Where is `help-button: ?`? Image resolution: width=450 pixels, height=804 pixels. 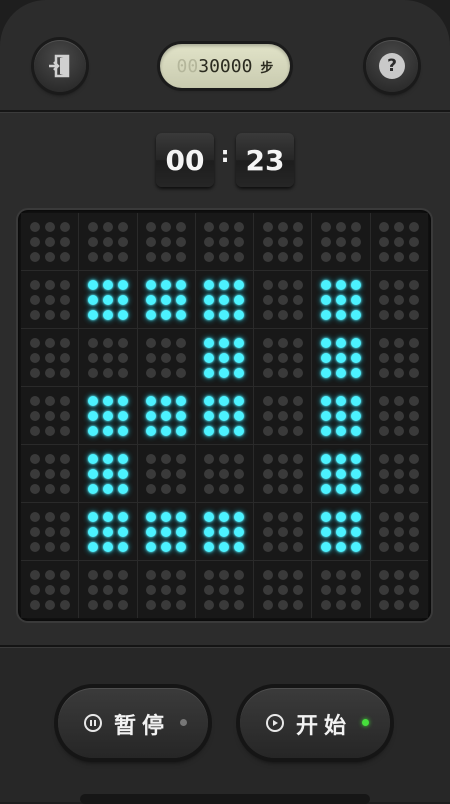 help-button: ? is located at coordinates (392, 66).